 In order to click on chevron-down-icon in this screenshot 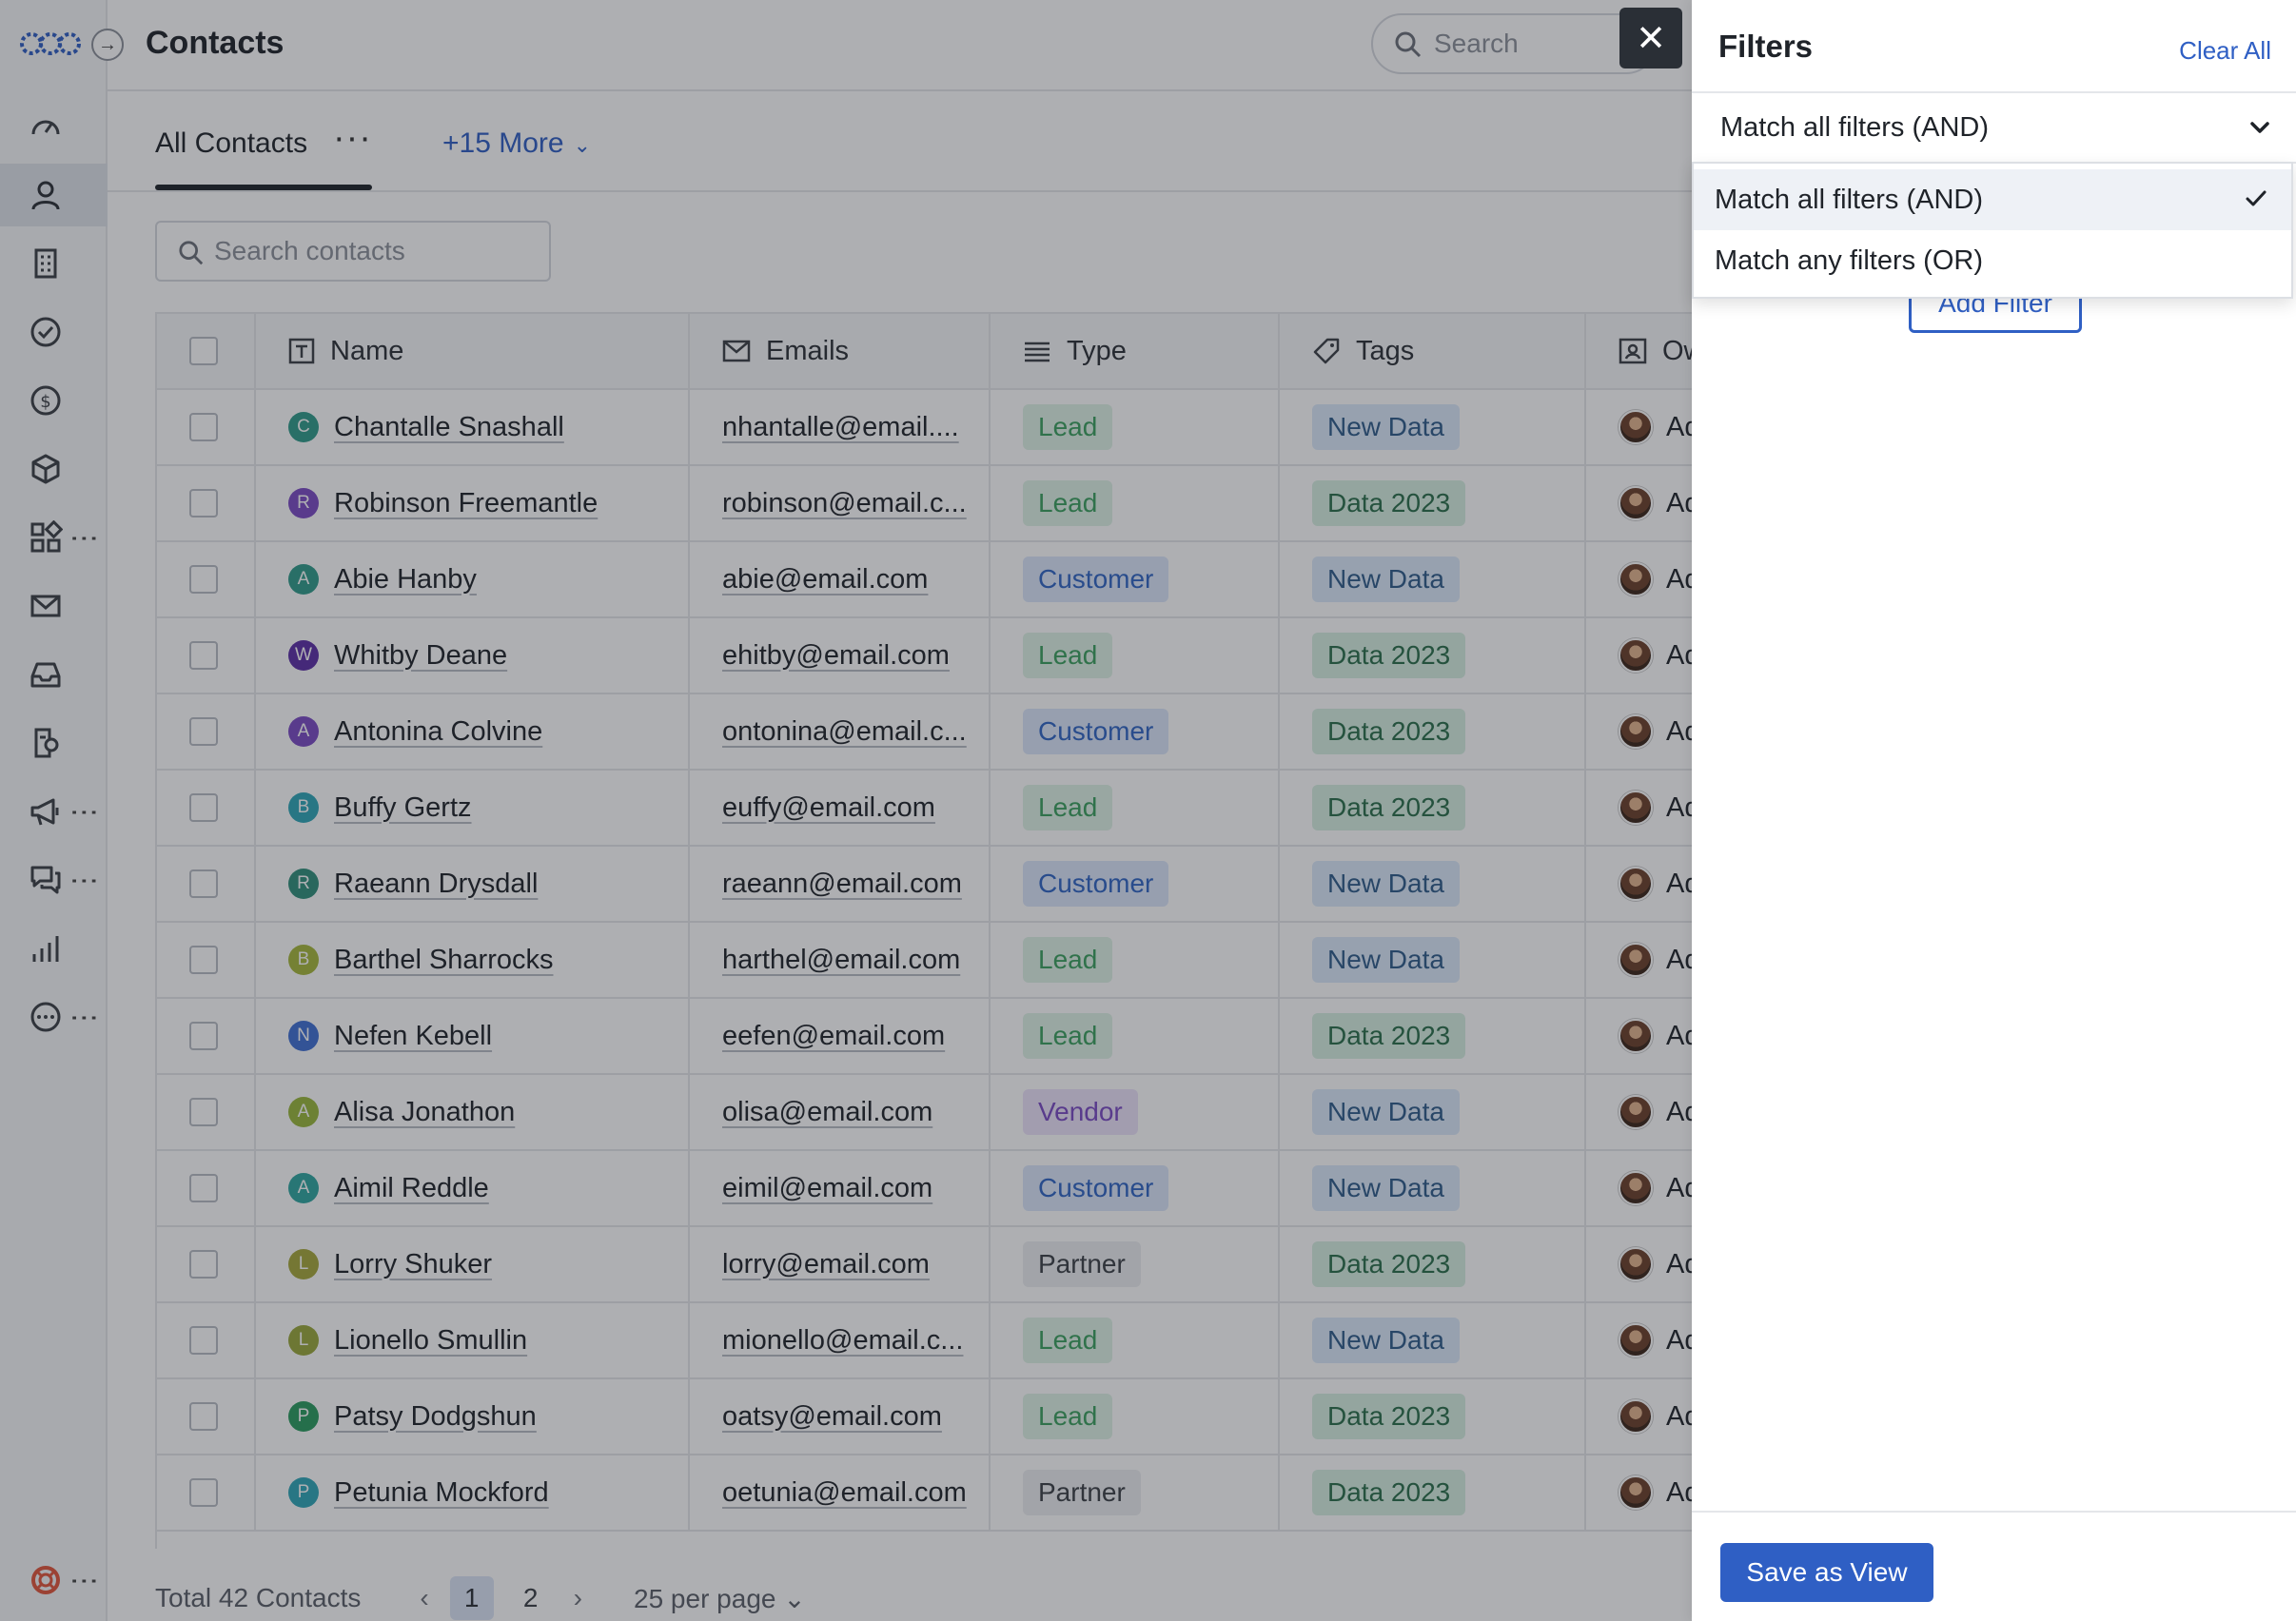, I will do `click(2259, 127)`.